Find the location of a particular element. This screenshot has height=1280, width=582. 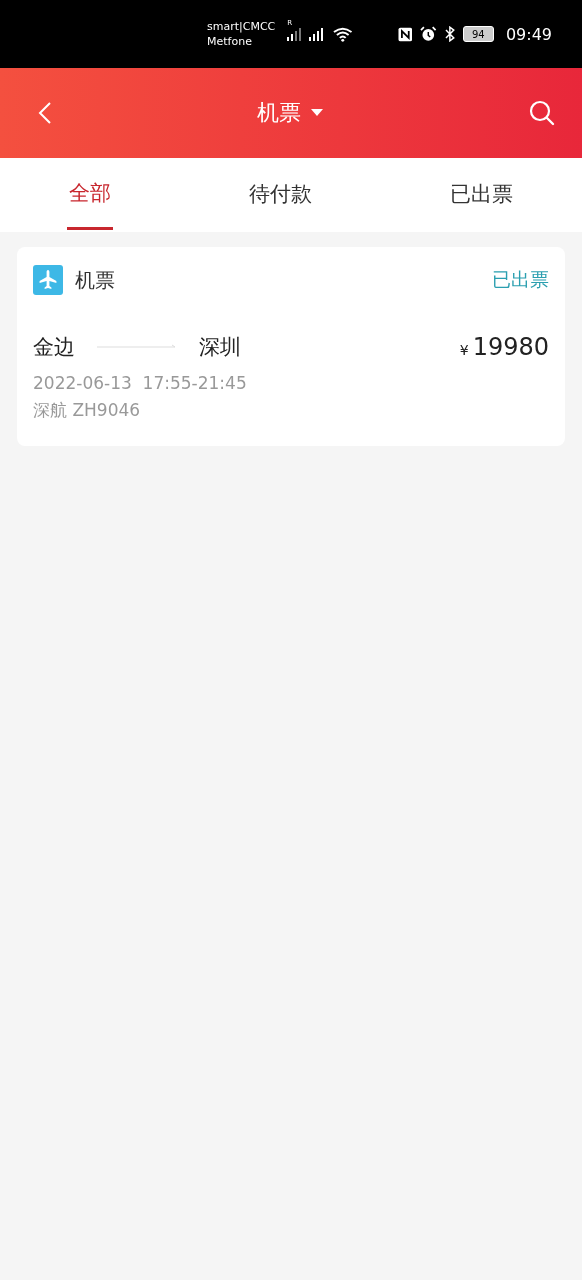

flight-time: 2022-06-13 17:55-21:45 is located at coordinates (140, 383).